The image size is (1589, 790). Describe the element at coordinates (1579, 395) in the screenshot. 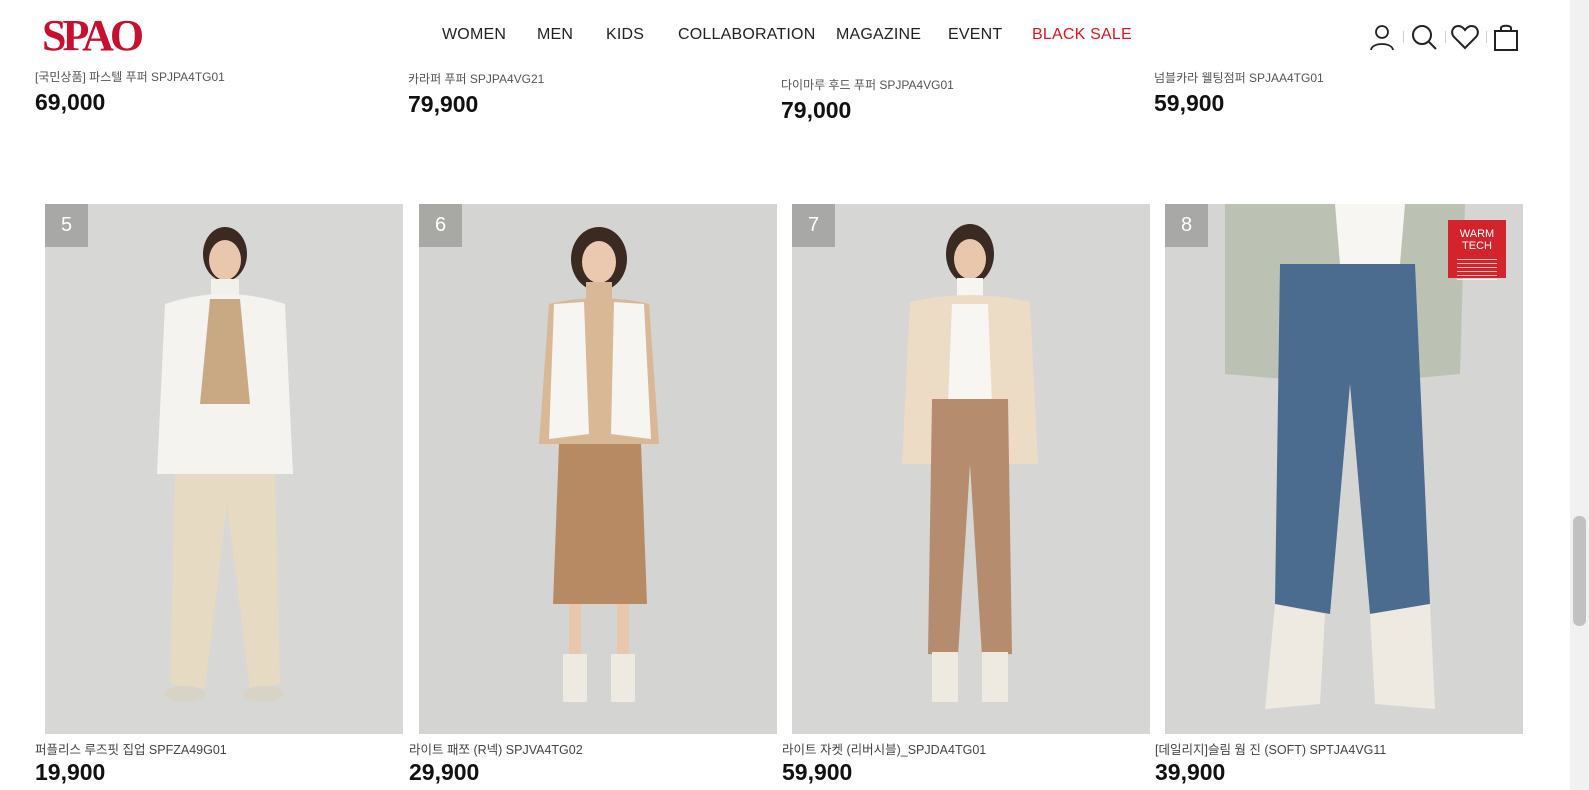

I see `page-scrollbar` at that location.